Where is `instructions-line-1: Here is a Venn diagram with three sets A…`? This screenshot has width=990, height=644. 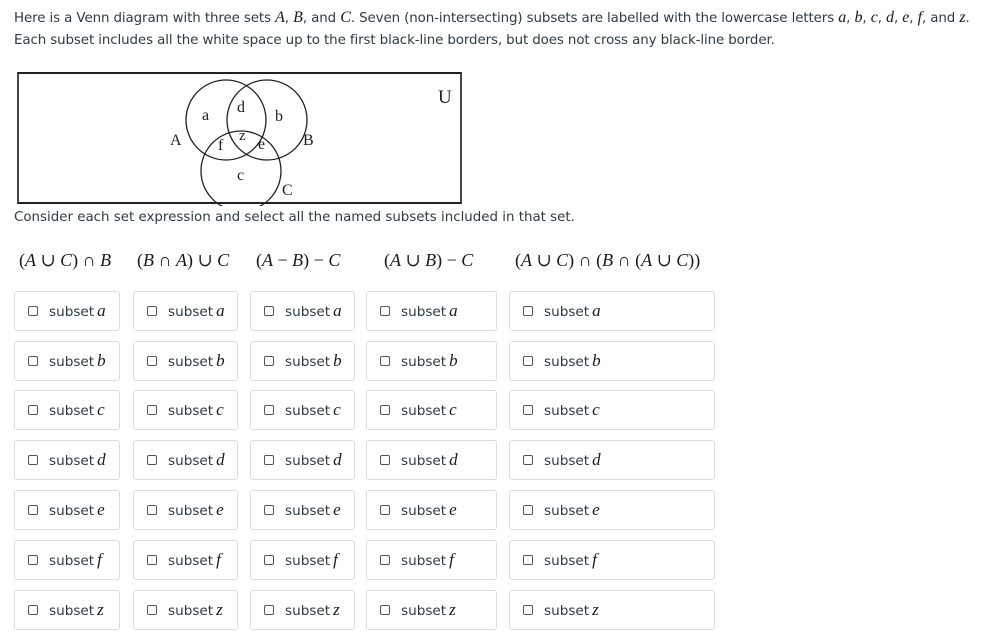 instructions-line-1: Here is a Venn diagram with three sets A… is located at coordinates (492, 17).